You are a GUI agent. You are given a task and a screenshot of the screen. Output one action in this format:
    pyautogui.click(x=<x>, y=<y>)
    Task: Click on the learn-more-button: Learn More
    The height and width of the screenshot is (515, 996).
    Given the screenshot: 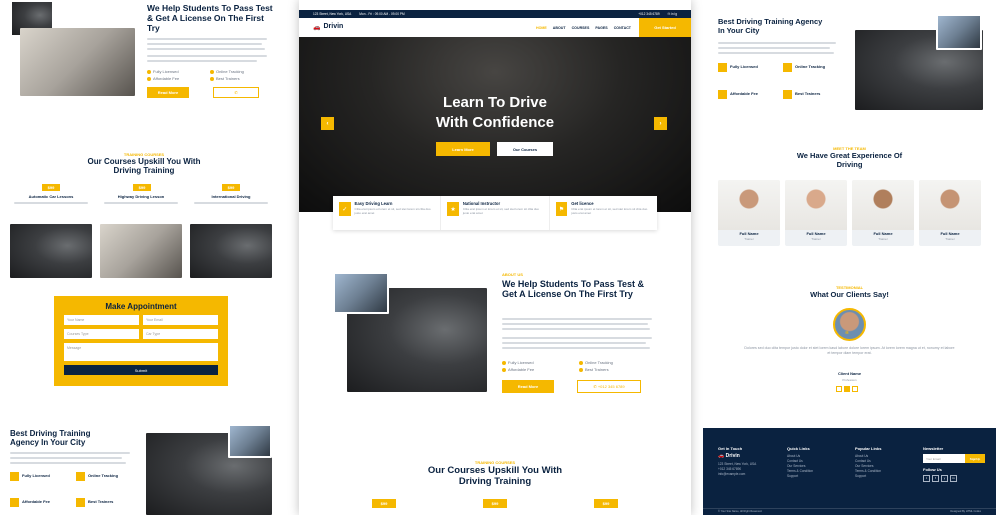 What is the action you would take?
    pyautogui.click(x=463, y=149)
    